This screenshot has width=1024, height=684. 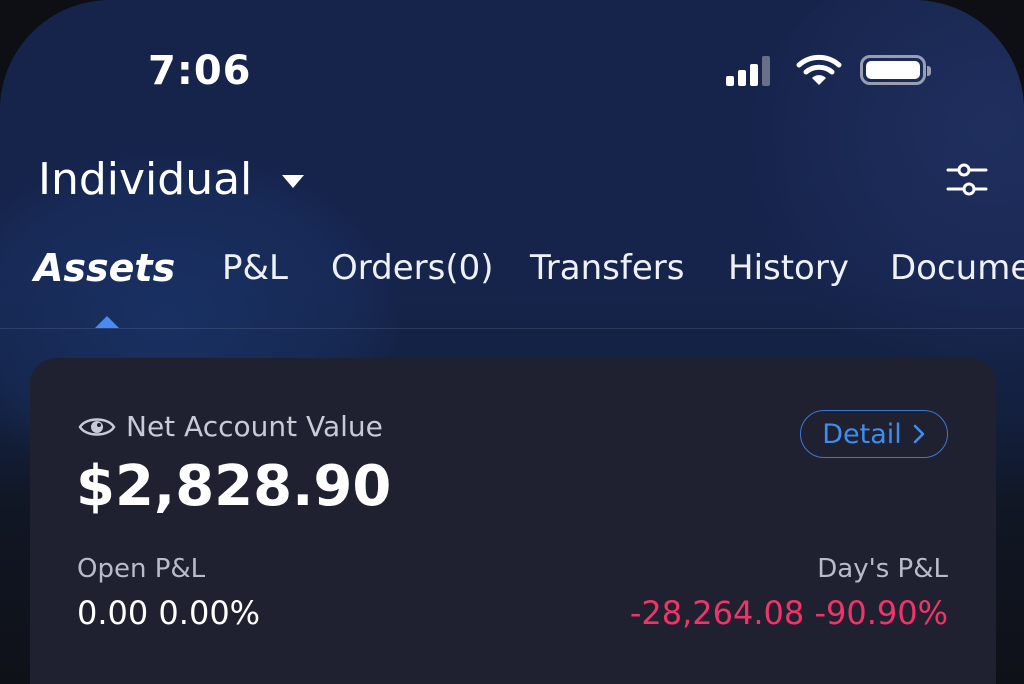 What do you see at coordinates (412, 268) in the screenshot?
I see `tab-orders: Orders(0)` at bounding box center [412, 268].